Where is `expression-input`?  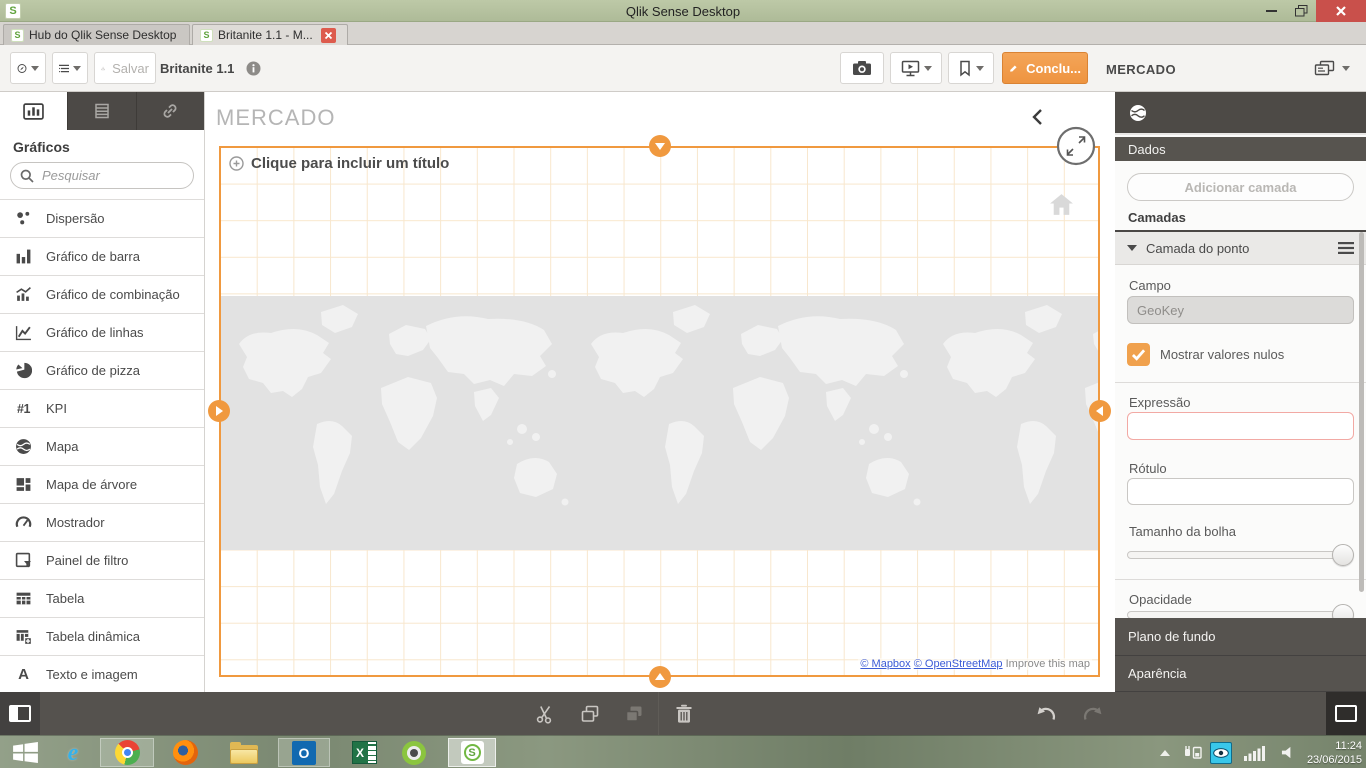 expression-input is located at coordinates (1240, 426).